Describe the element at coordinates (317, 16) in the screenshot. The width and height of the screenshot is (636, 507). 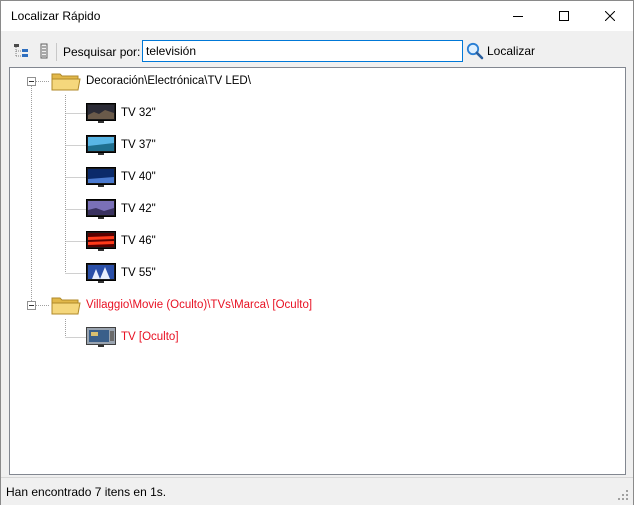
I see `title-bar: Localizar Rápido` at that location.